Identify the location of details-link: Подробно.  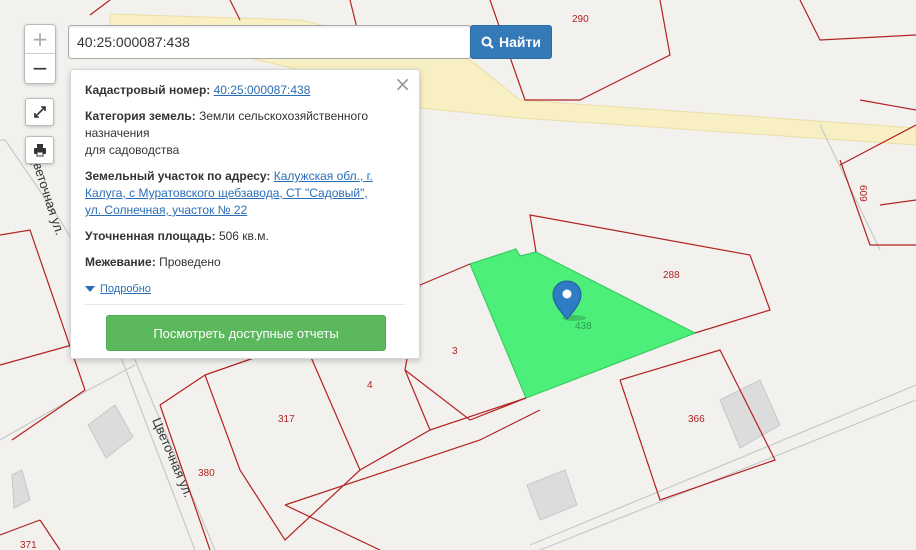
(125, 289).